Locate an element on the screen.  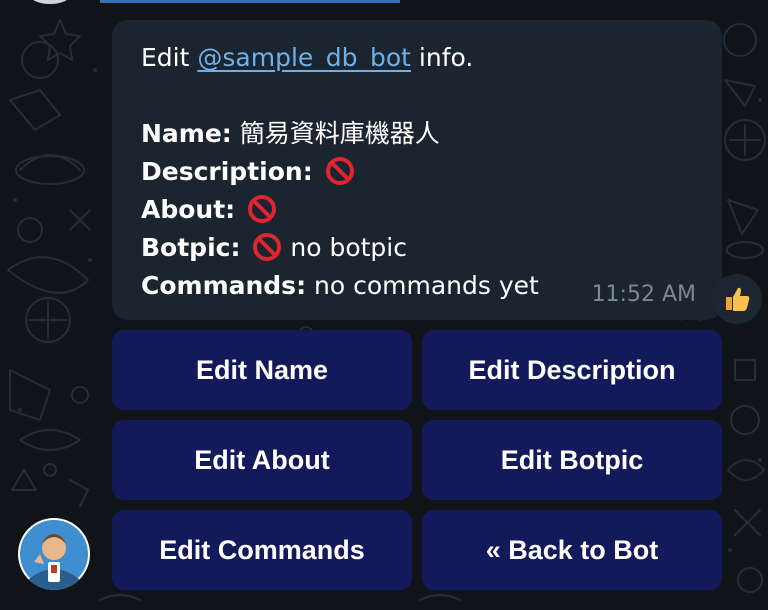
reaction-button is located at coordinates (737, 299).